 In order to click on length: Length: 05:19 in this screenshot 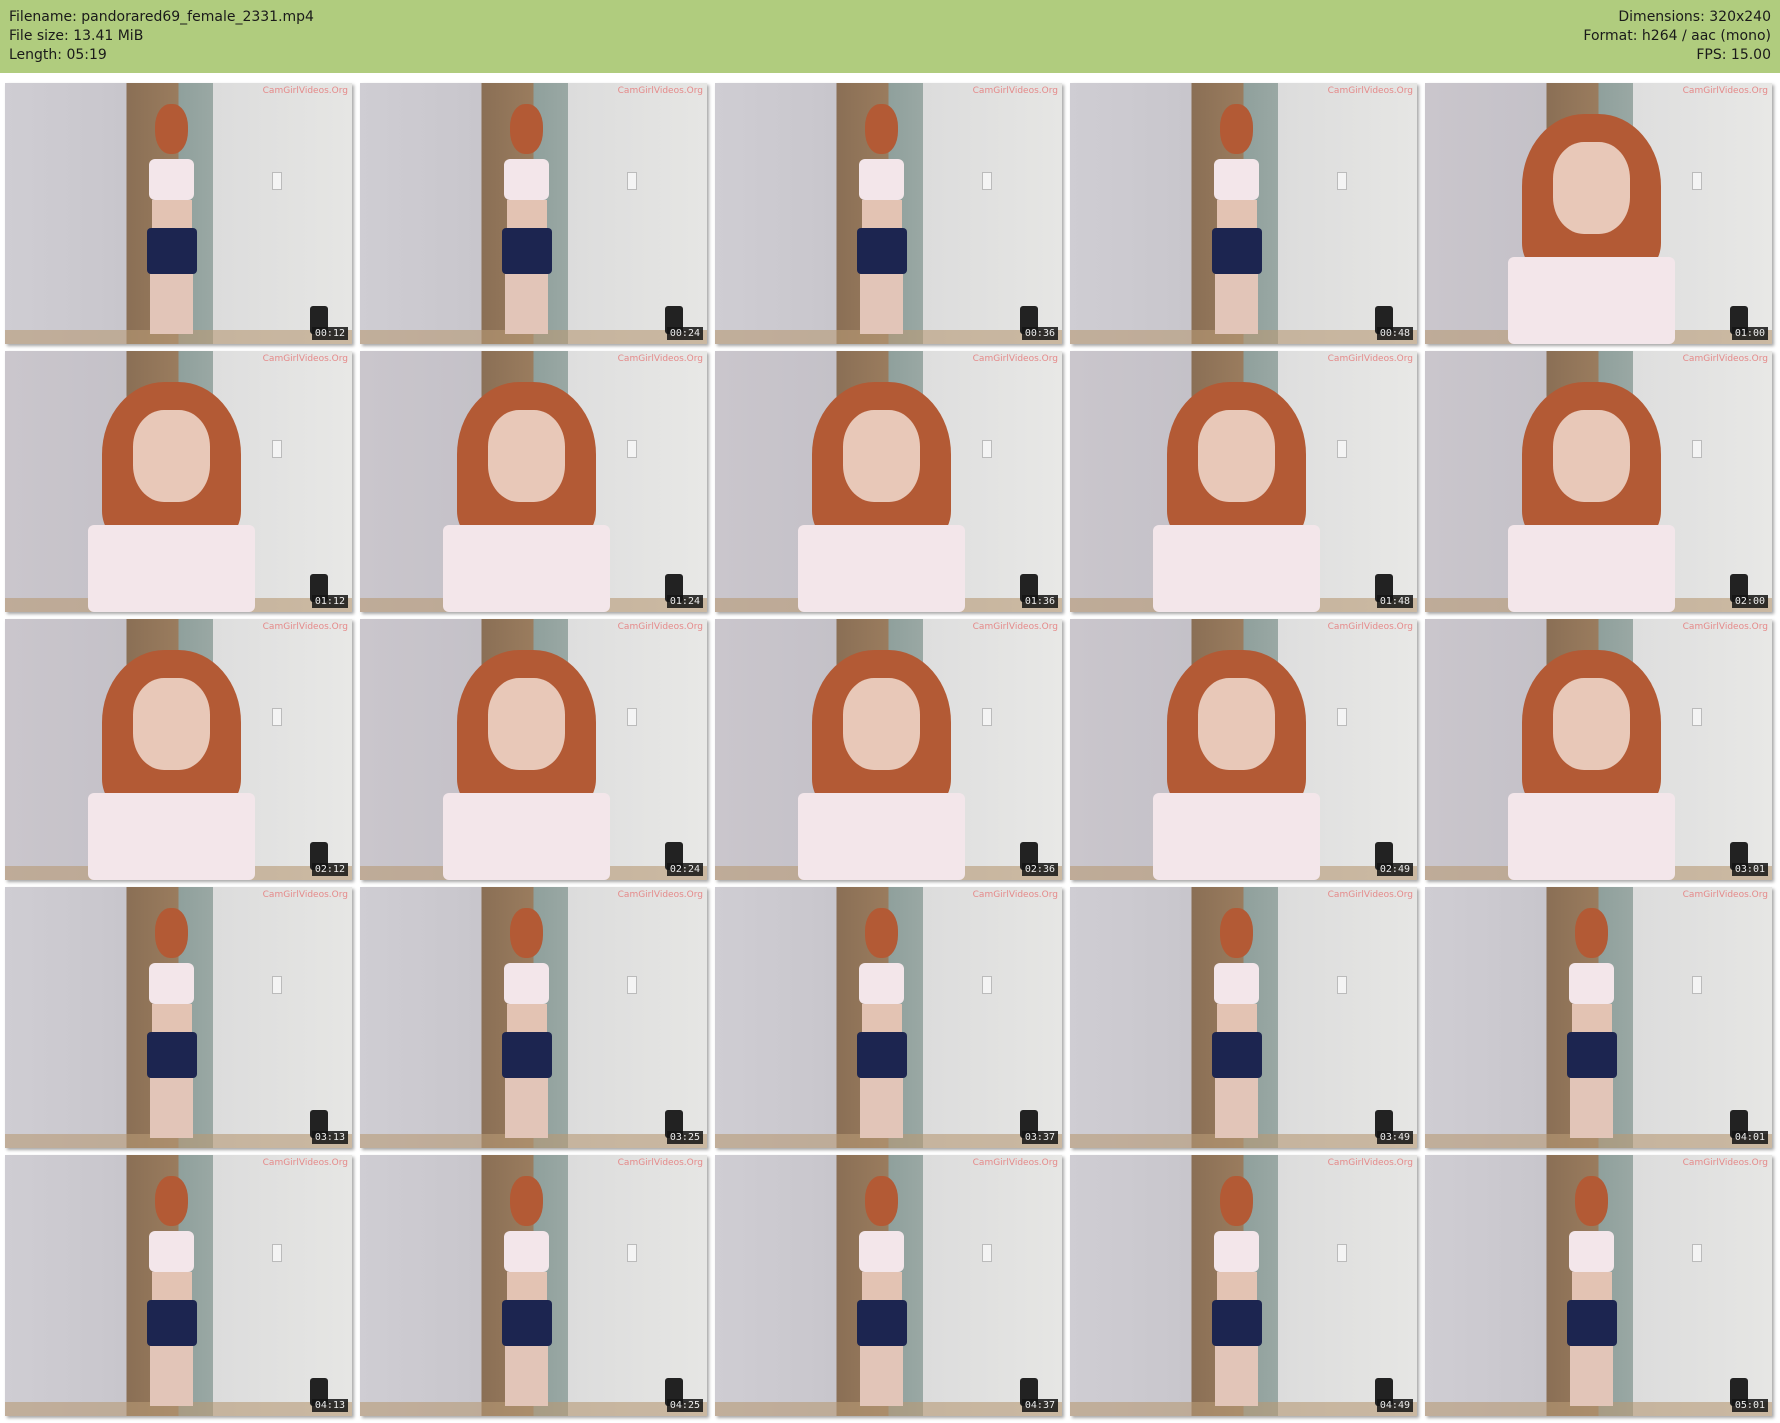, I will do `click(58, 55)`.